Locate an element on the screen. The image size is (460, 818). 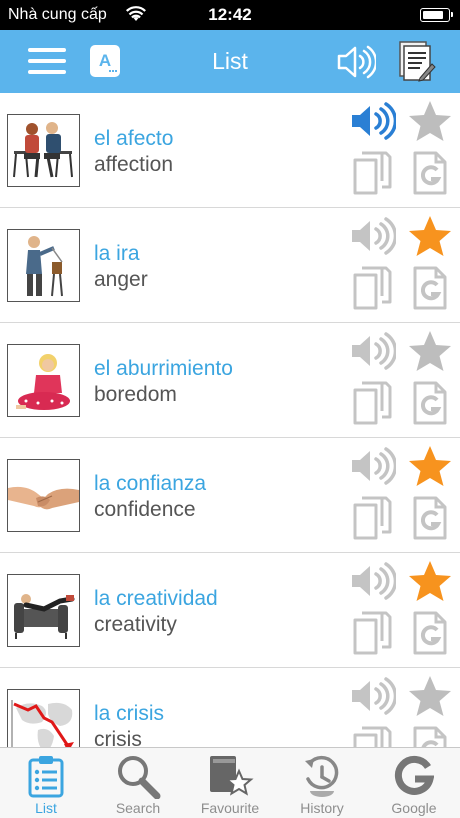
word-spanish: la ira is located at coordinates (117, 253).